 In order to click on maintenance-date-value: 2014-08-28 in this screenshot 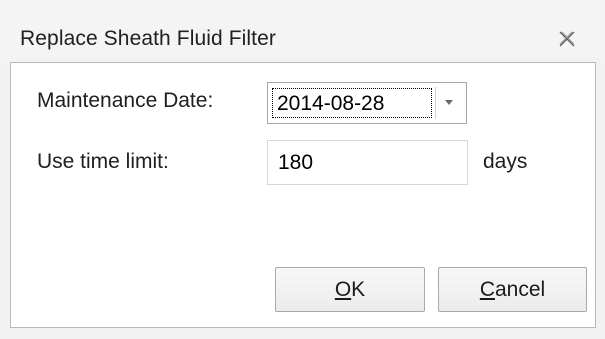, I will do `click(352, 103)`.